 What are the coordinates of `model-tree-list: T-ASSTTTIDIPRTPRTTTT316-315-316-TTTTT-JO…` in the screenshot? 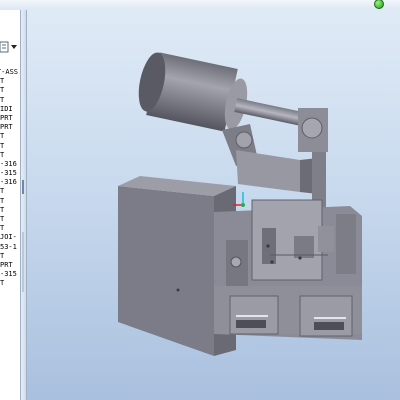 It's located at (10, 178).